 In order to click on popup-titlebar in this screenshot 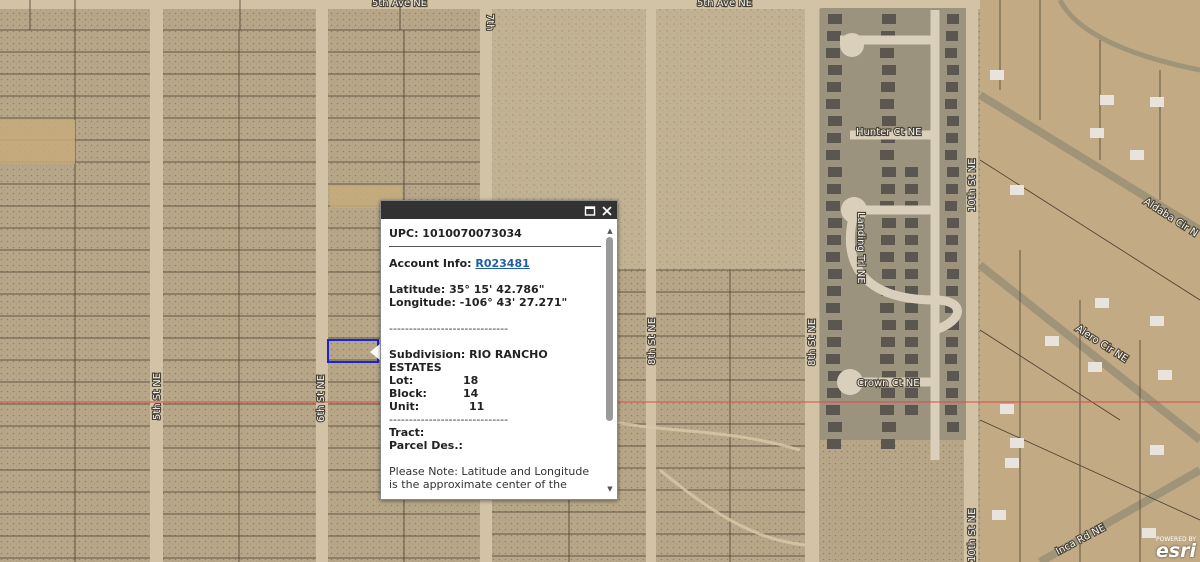, I will do `click(499, 210)`.